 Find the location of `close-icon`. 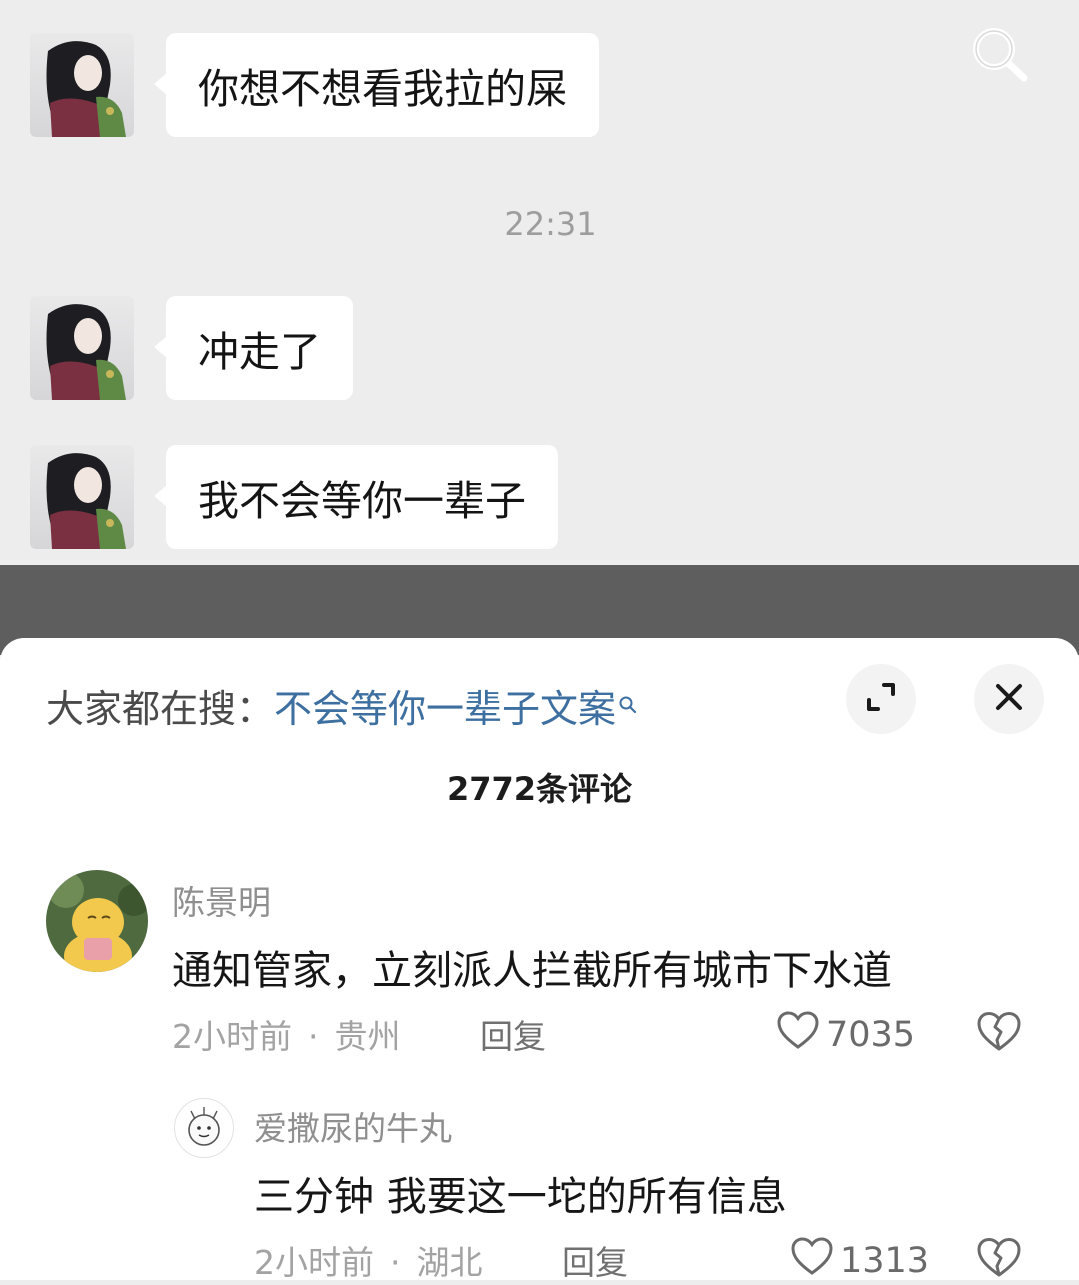

close-icon is located at coordinates (1009, 699).